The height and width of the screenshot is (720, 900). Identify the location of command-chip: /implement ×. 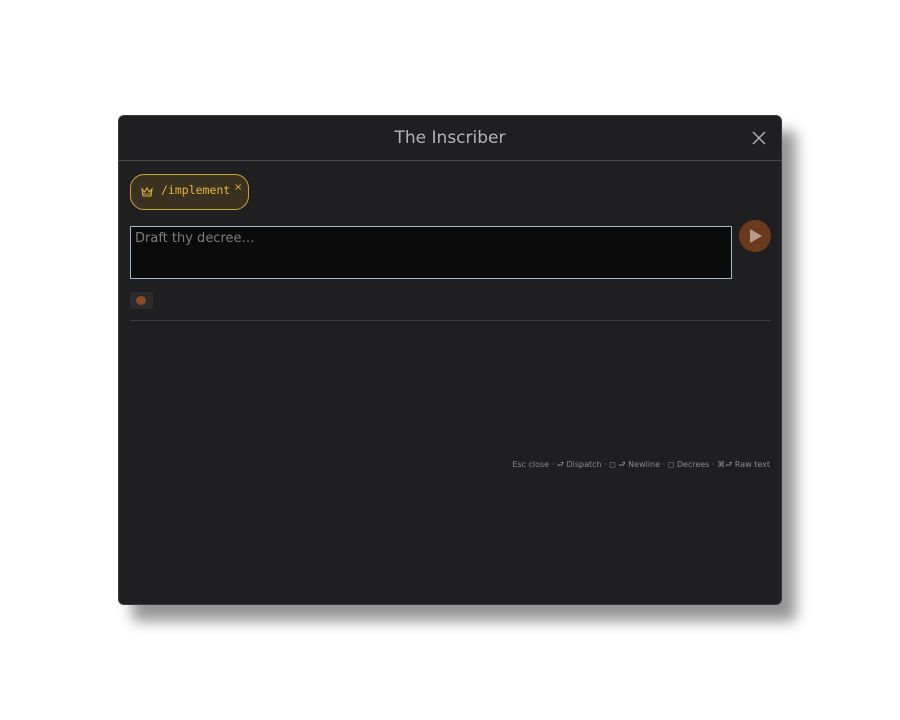
(189, 192).